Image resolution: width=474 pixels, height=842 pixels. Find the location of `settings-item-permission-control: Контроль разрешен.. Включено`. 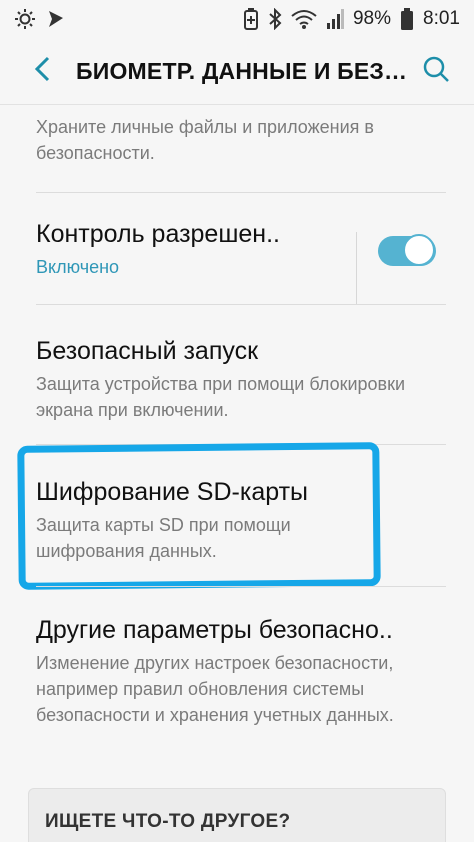

settings-item-permission-control: Контроль разрешен.. Включено is located at coordinates (175, 249).